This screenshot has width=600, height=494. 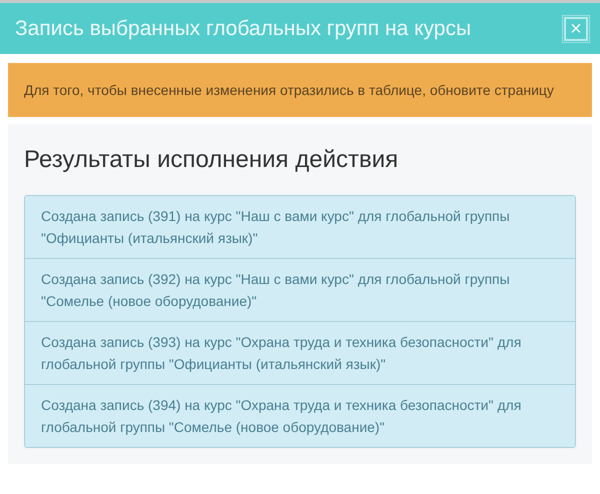 What do you see at coordinates (300, 289) in the screenshot?
I see `result-message: Создана запись (392) на курс "Наш с вами курс" для глобальной группы "Сомелье (новое оборудование)"` at bounding box center [300, 289].